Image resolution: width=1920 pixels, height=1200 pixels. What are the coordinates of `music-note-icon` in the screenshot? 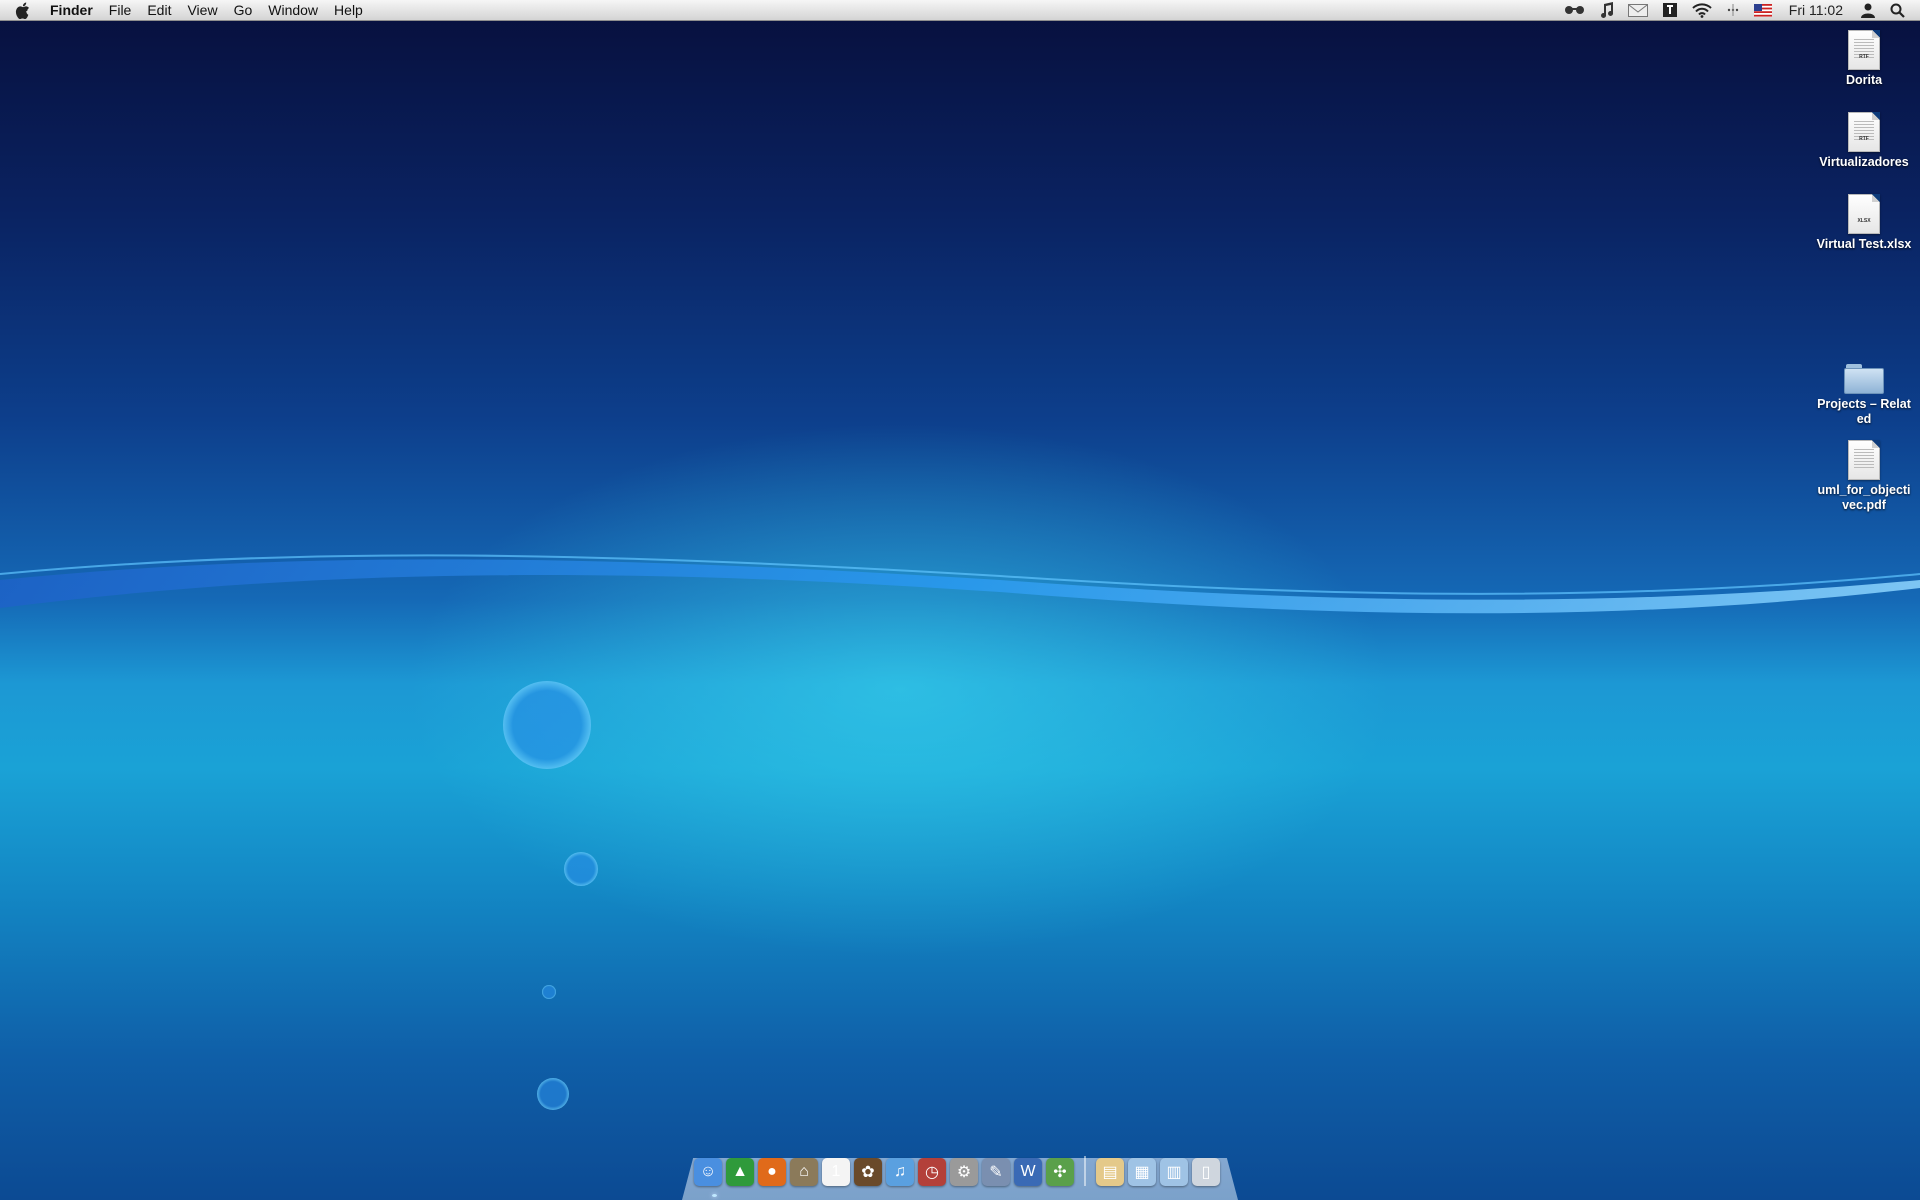 It's located at (1607, 10).